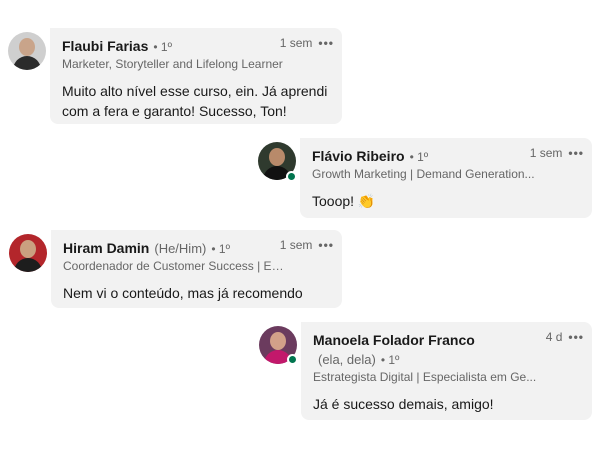 The image size is (600, 450). I want to click on author-pronouns: (ela, dela), so click(347, 359).